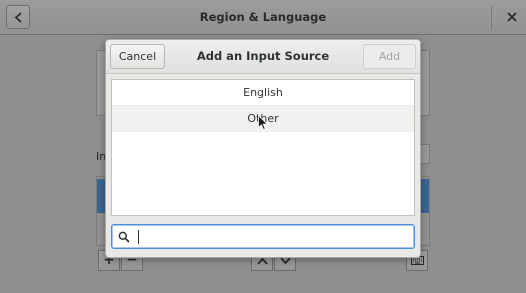 This screenshot has width=526, height=293. Describe the element at coordinates (138, 237) in the screenshot. I see `text-caret` at that location.